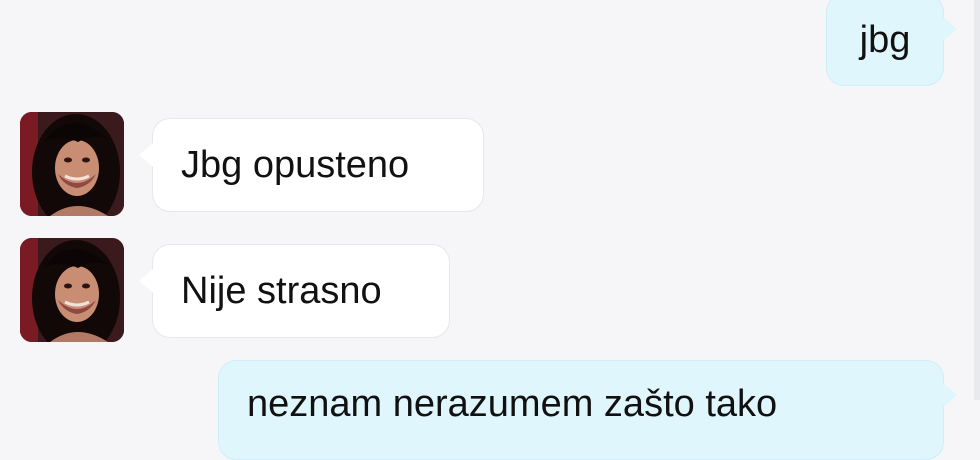  Describe the element at coordinates (977, 200) in the screenshot. I see `scrollbar-track` at that location.